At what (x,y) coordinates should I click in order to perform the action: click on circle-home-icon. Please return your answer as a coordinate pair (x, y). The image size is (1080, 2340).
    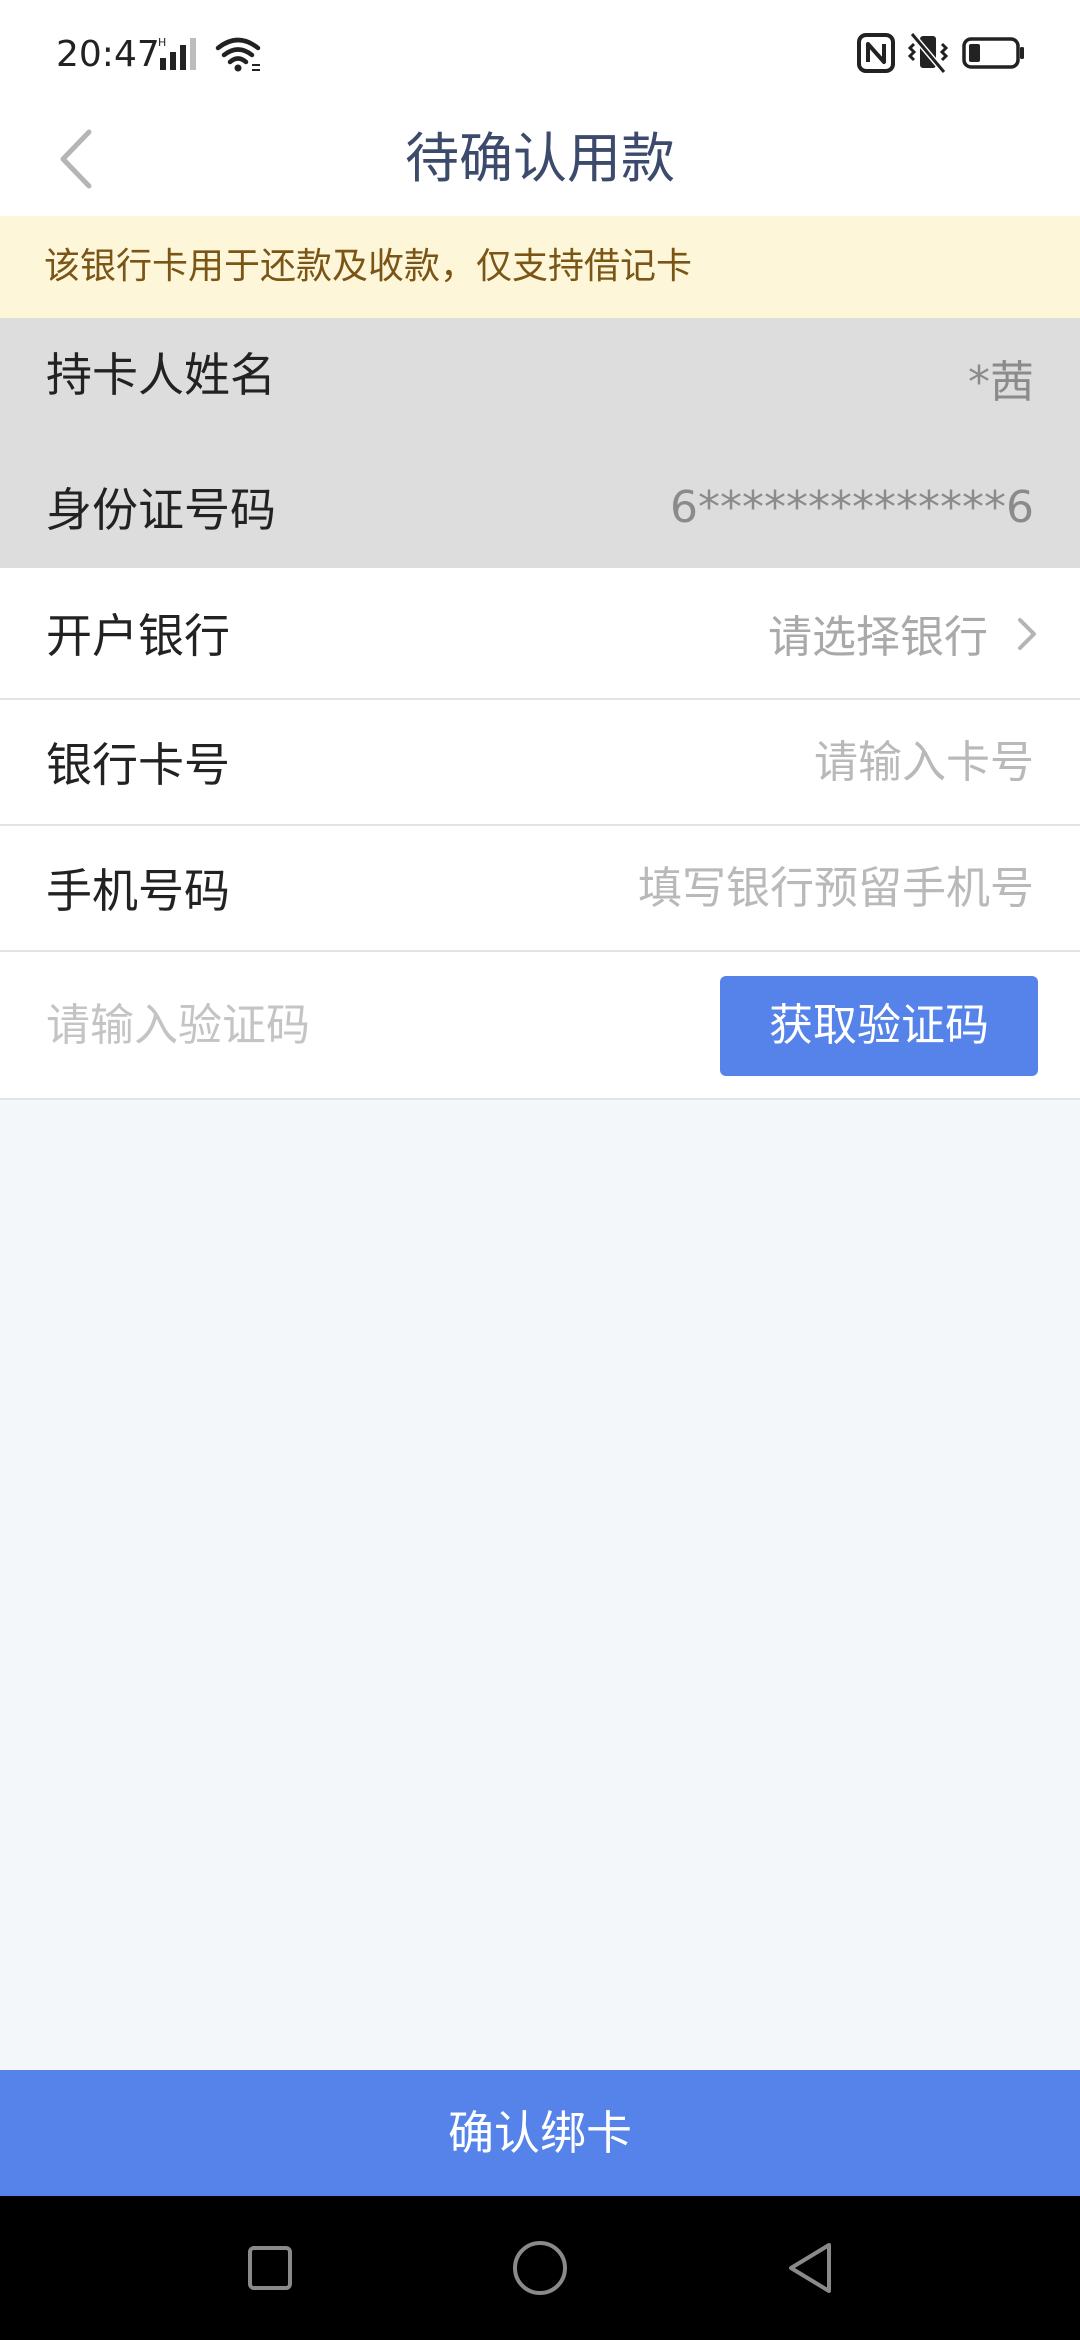
    Looking at the image, I should click on (540, 2268).